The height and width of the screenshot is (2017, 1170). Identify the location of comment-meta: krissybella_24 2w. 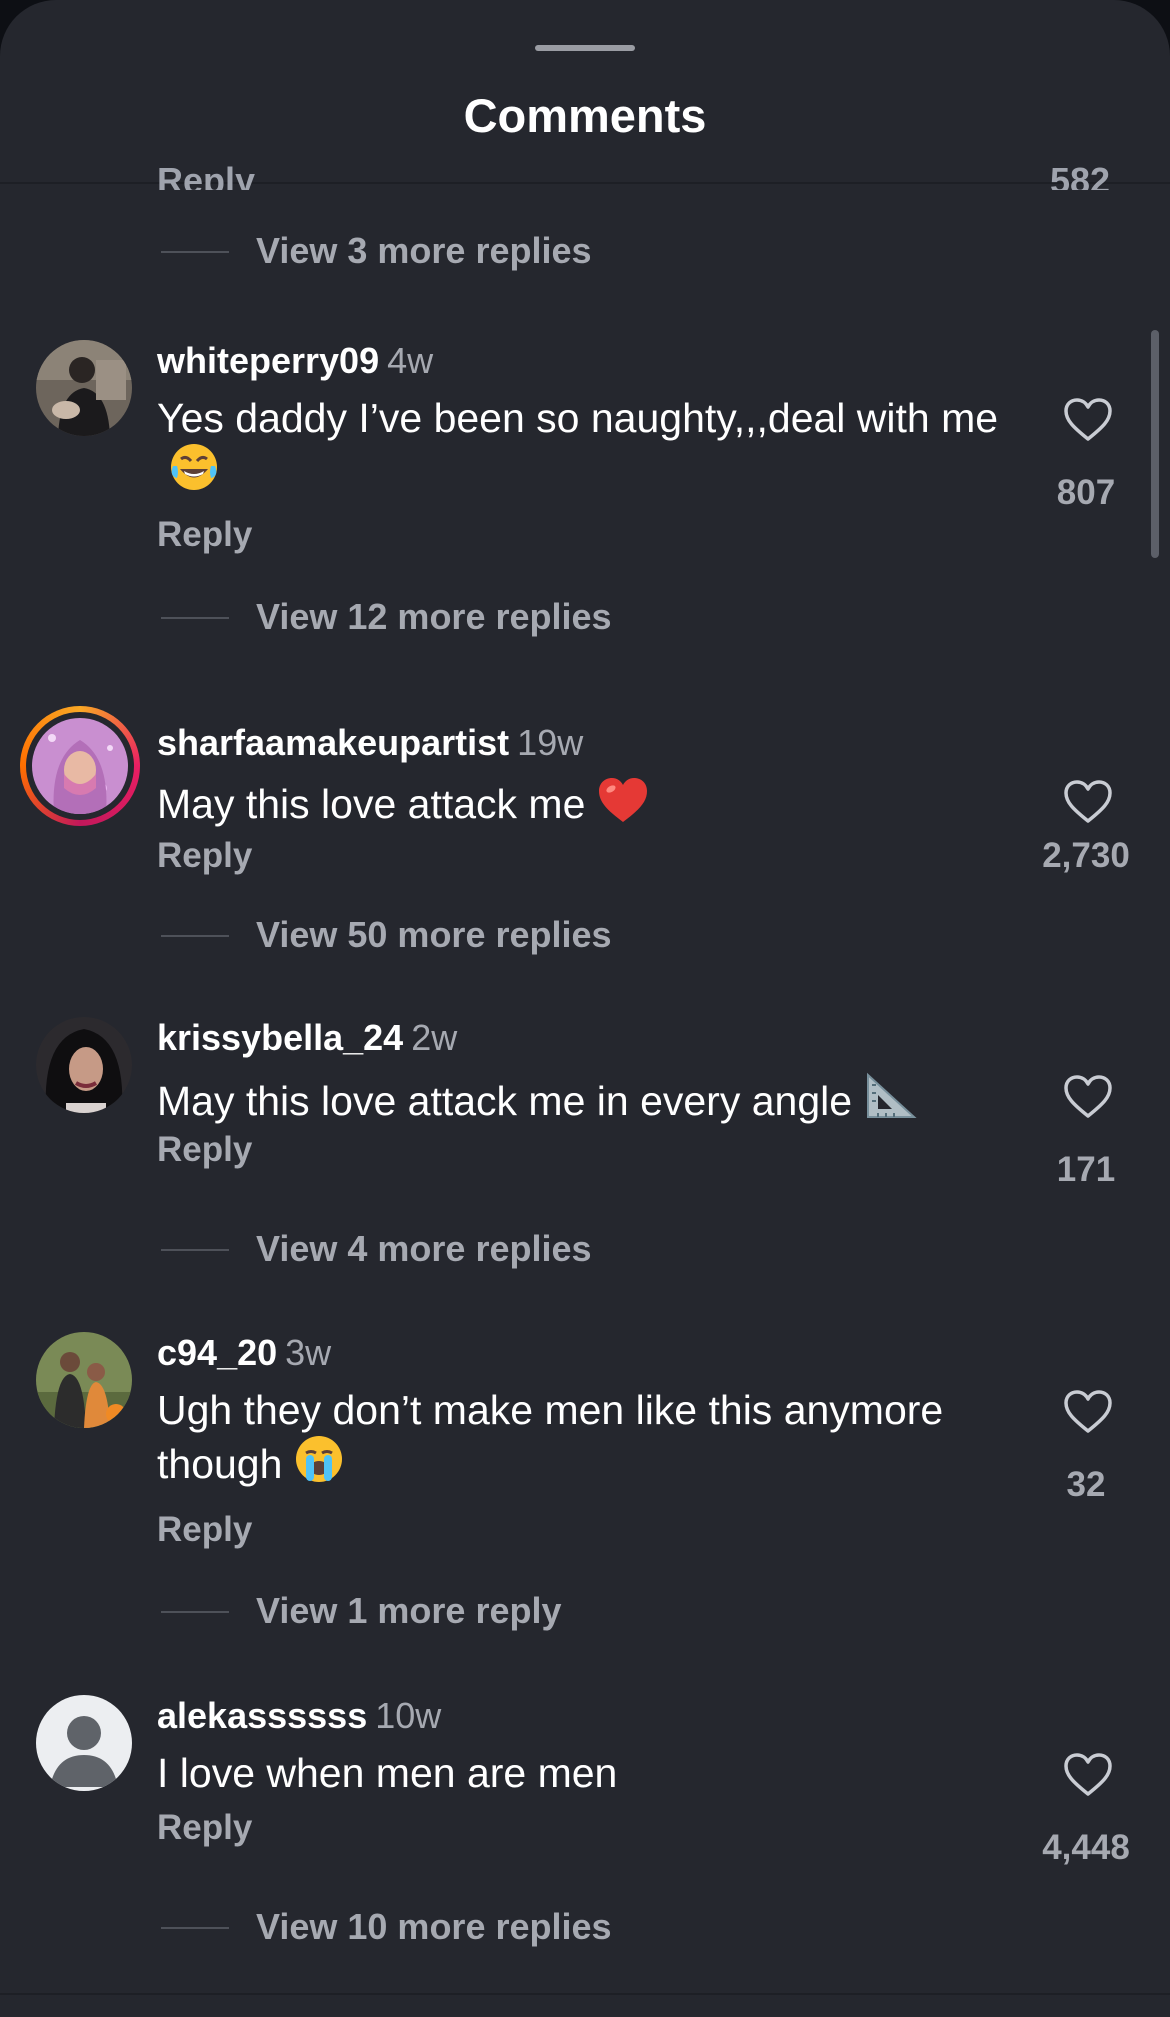
(307, 1038).